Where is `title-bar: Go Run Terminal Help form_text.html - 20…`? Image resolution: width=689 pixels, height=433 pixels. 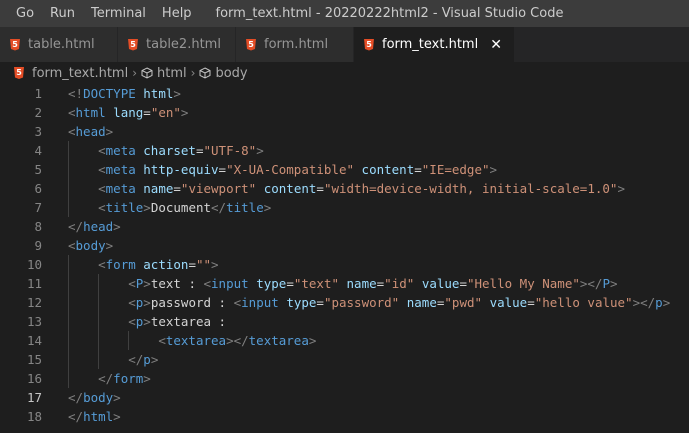
title-bar: Go Run Terminal Help form_text.html - 20… is located at coordinates (344, 13).